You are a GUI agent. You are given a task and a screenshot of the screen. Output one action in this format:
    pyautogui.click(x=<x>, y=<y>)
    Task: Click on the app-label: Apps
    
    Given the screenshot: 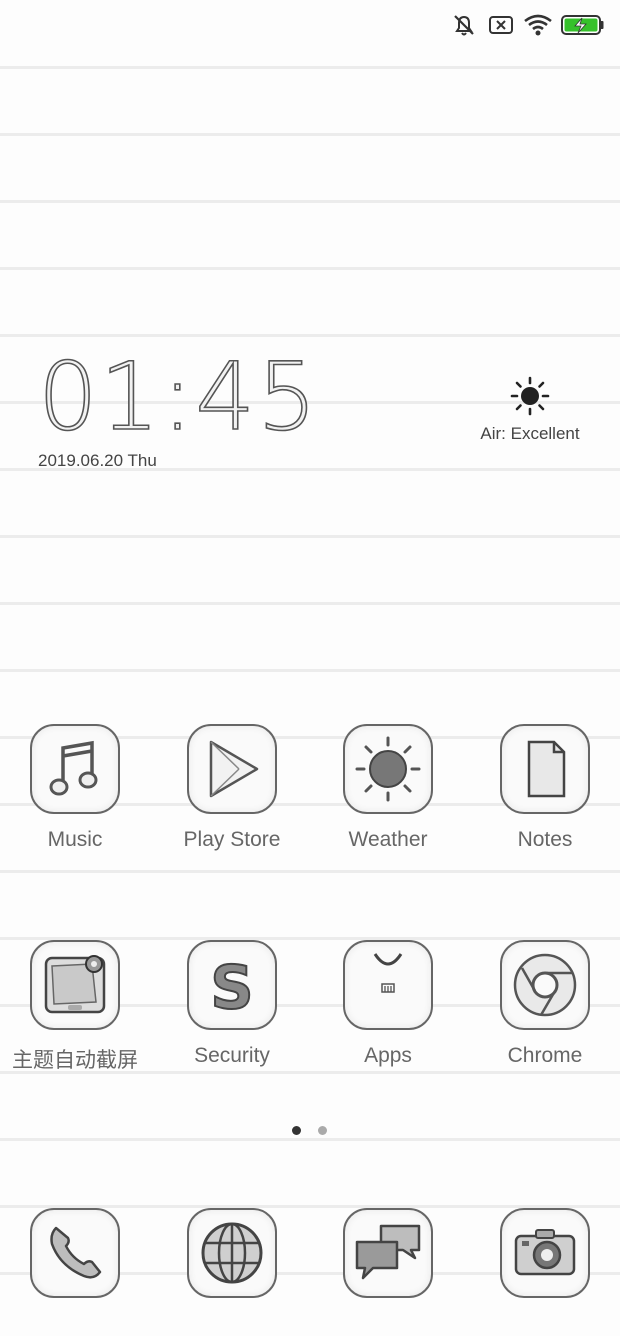 What is the action you would take?
    pyautogui.click(x=388, y=1055)
    